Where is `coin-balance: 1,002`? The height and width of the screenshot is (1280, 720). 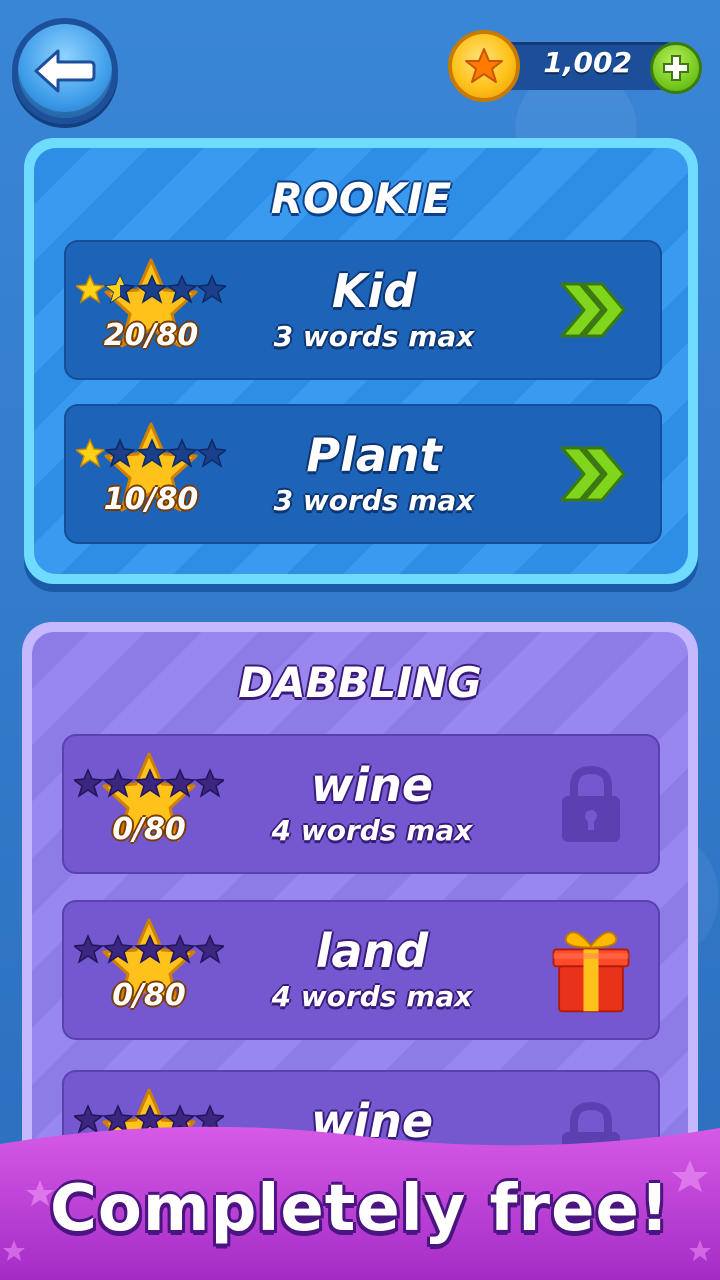
coin-balance: 1,002 is located at coordinates (575, 66).